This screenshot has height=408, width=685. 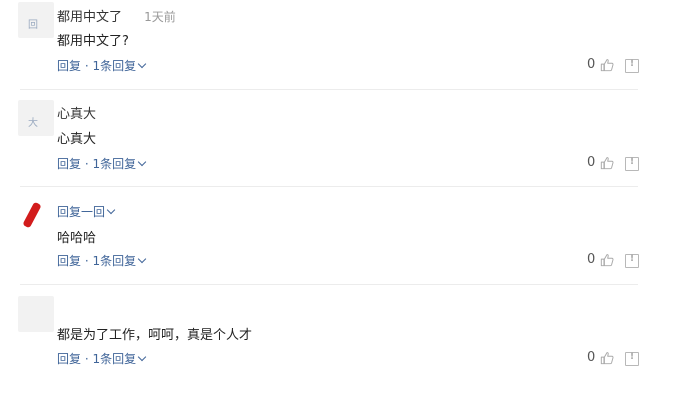 I want to click on comment-text: 都用中文了?, so click(x=93, y=41).